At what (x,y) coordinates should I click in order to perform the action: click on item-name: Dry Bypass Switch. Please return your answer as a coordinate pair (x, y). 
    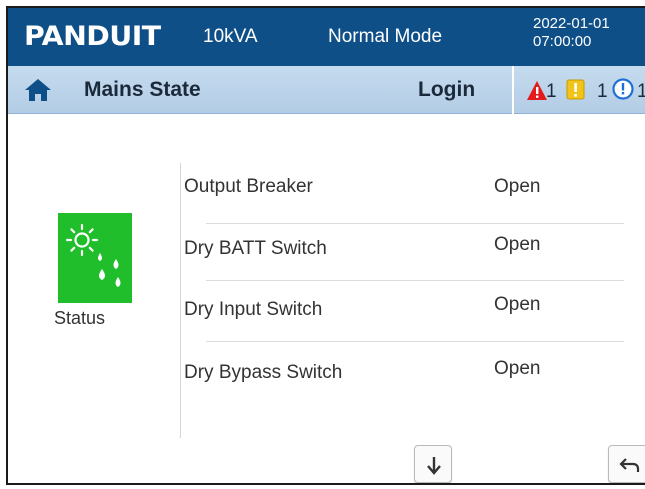
    Looking at the image, I should click on (263, 372).